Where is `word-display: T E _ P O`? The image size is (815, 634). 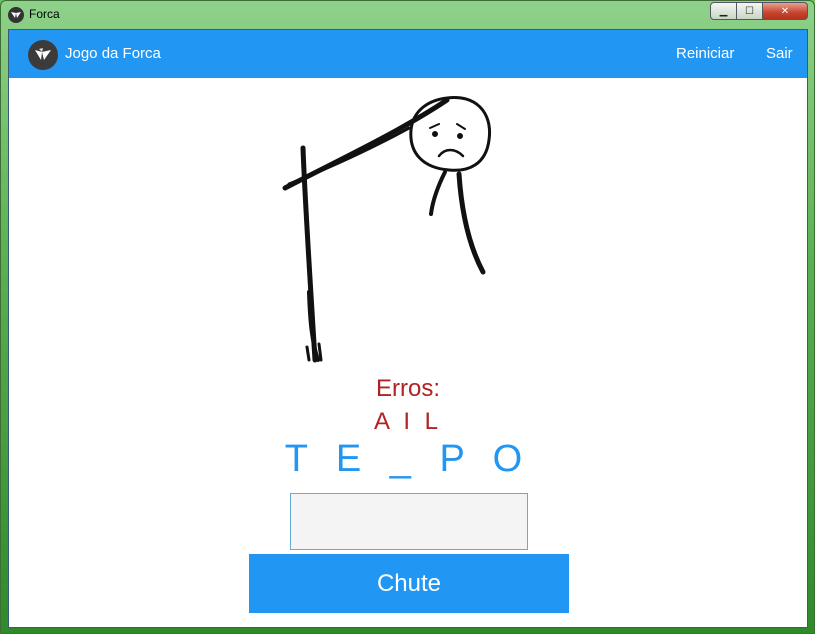 word-display: T E _ P O is located at coordinates (408, 459).